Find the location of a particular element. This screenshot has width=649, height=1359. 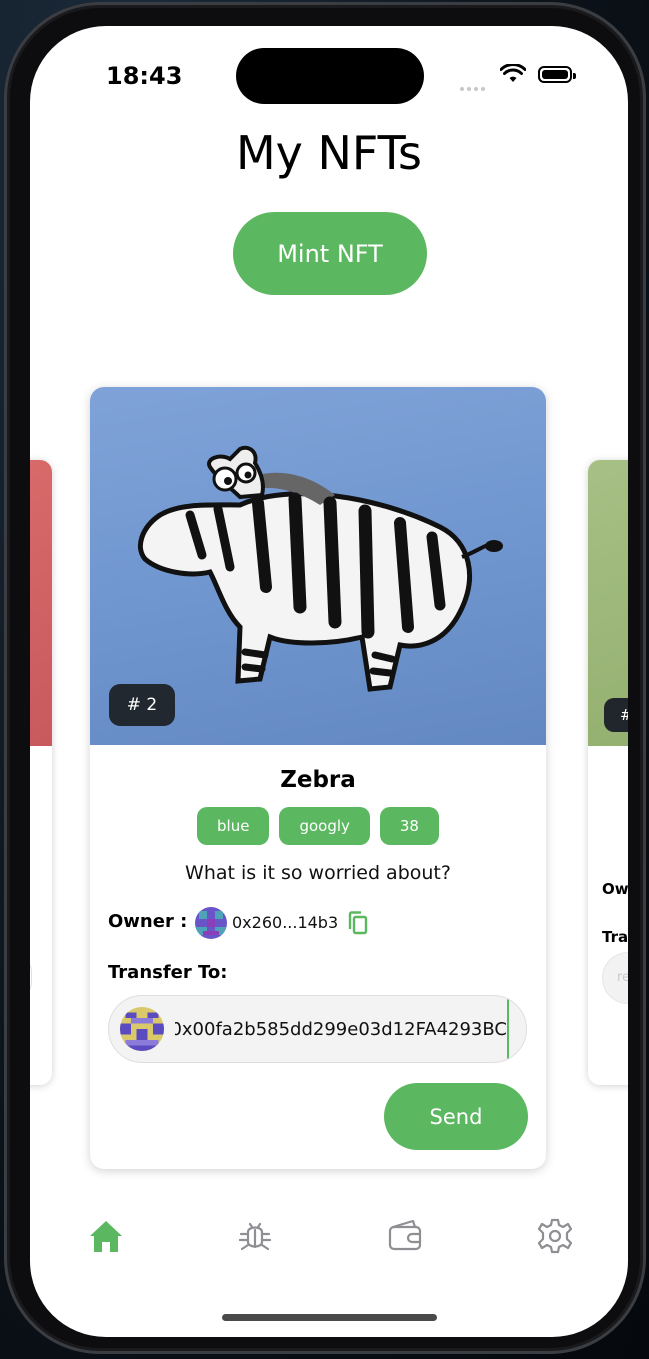

nft-description: What is it so worried about? is located at coordinates (318, 873).